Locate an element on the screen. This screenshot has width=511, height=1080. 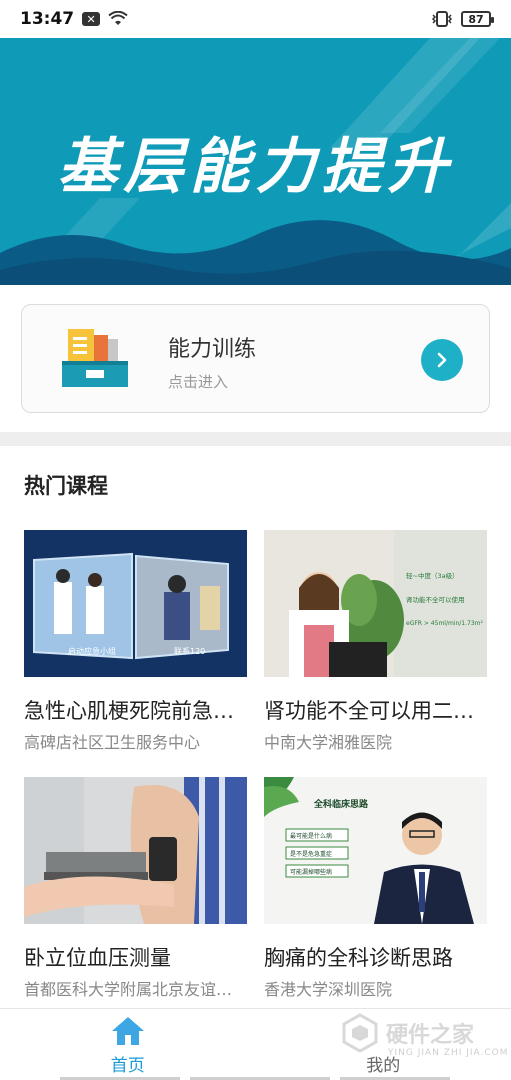
watermark-text: 硬件之家 is located at coordinates (430, 1035).